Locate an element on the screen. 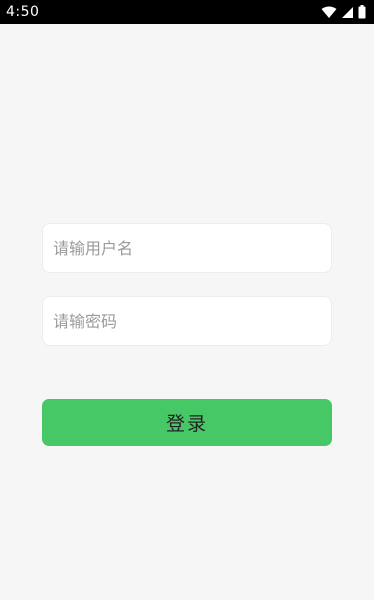  battery-icon is located at coordinates (362, 12).